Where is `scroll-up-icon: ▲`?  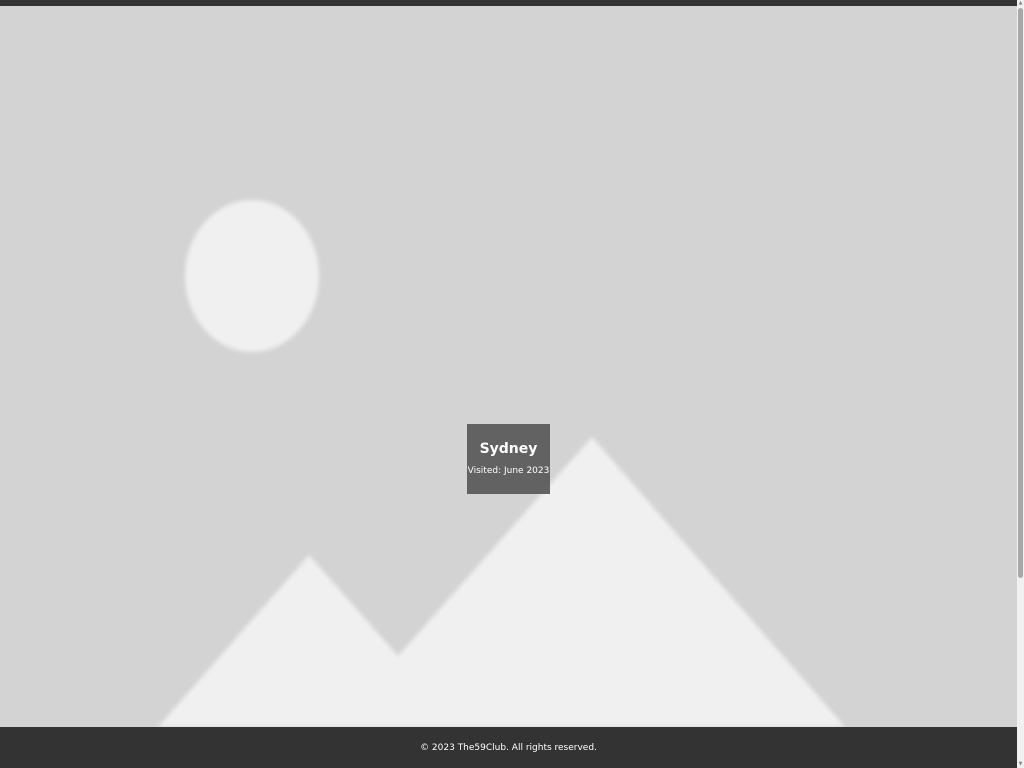
scroll-up-icon: ▲ is located at coordinates (1020, 3).